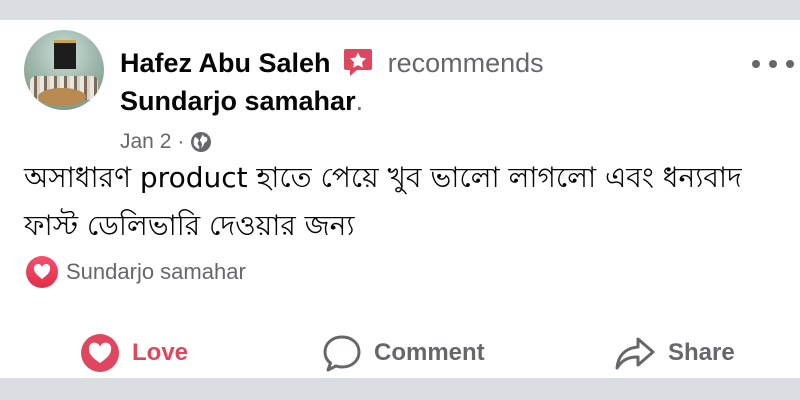 Image resolution: width=800 pixels, height=400 pixels. What do you see at coordinates (465, 63) in the screenshot?
I see `recommends-text: recommends` at bounding box center [465, 63].